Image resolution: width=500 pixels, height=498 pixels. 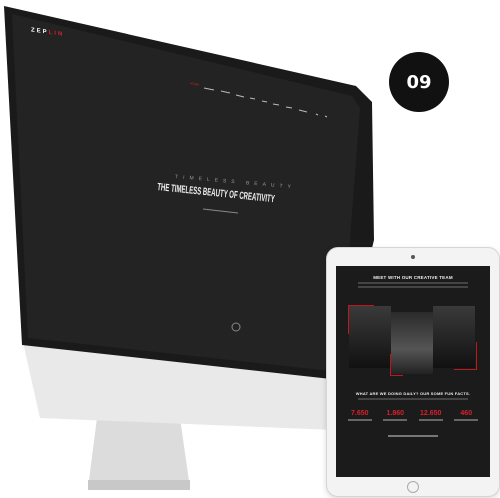 I want to click on fun-facts: 7.650 1.860 12.650 460, so click(x=413, y=416).